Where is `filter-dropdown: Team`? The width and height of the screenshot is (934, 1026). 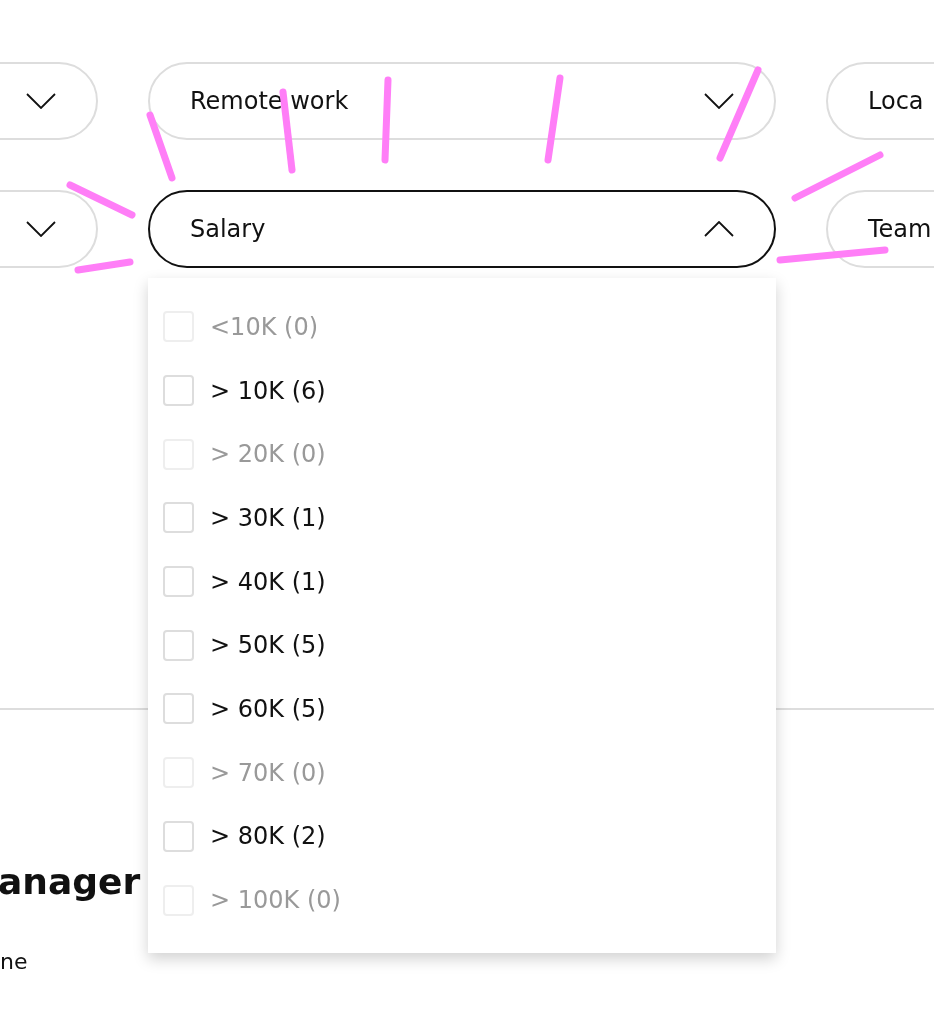 filter-dropdown: Team is located at coordinates (880, 229).